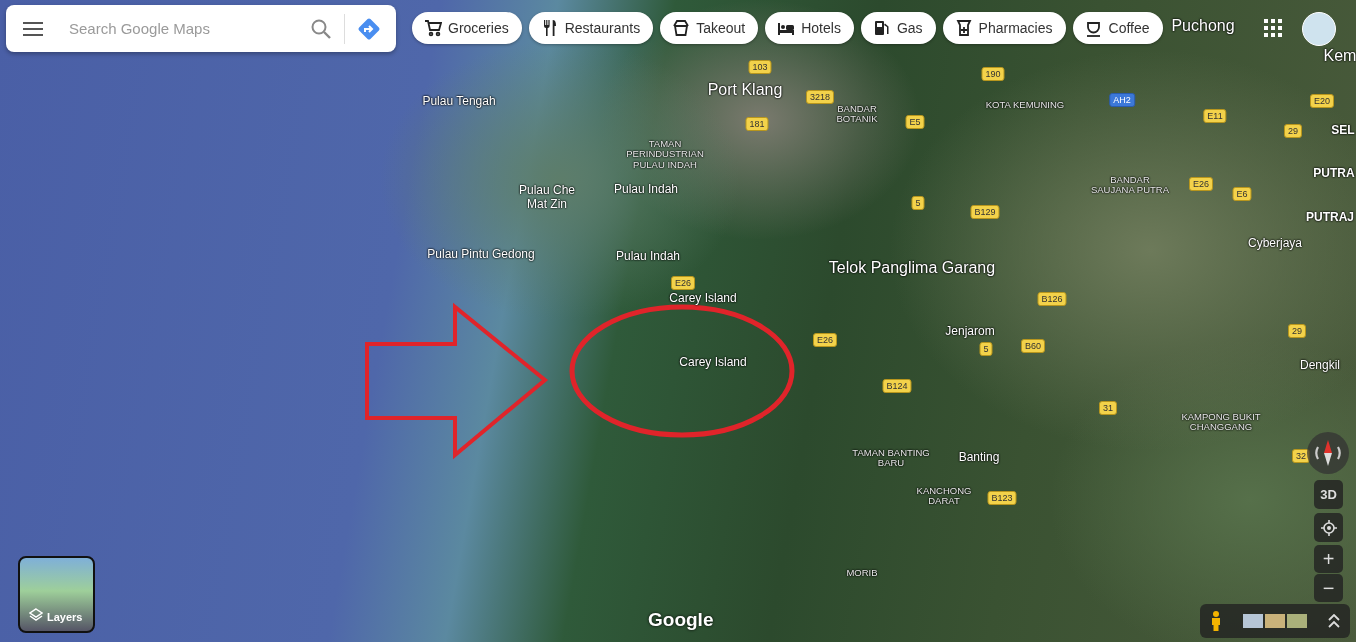  Describe the element at coordinates (1221, 422) in the screenshot. I see `place-label: KAMPONG BUKIT CHANGGANG` at that location.